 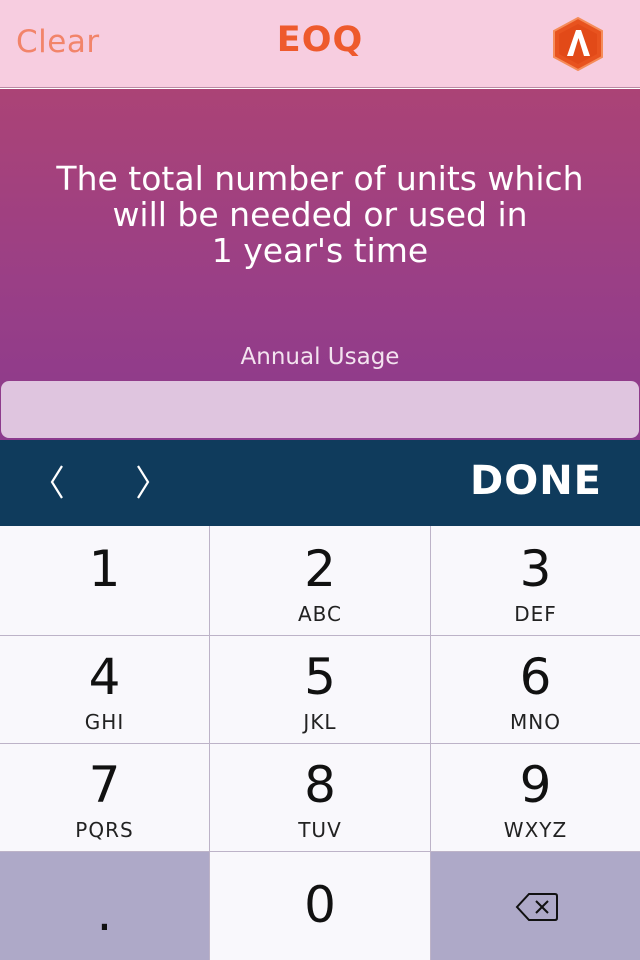 I want to click on decimal-key: ., so click(x=105, y=906).